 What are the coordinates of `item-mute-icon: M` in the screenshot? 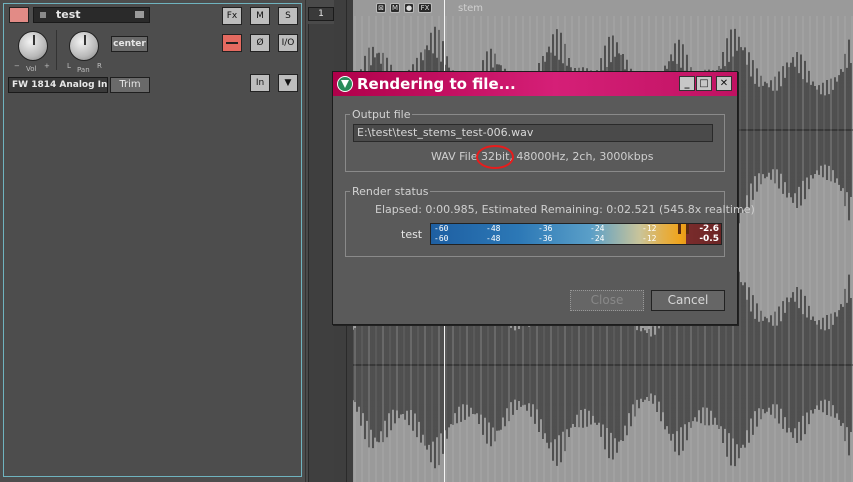 It's located at (395, 8).